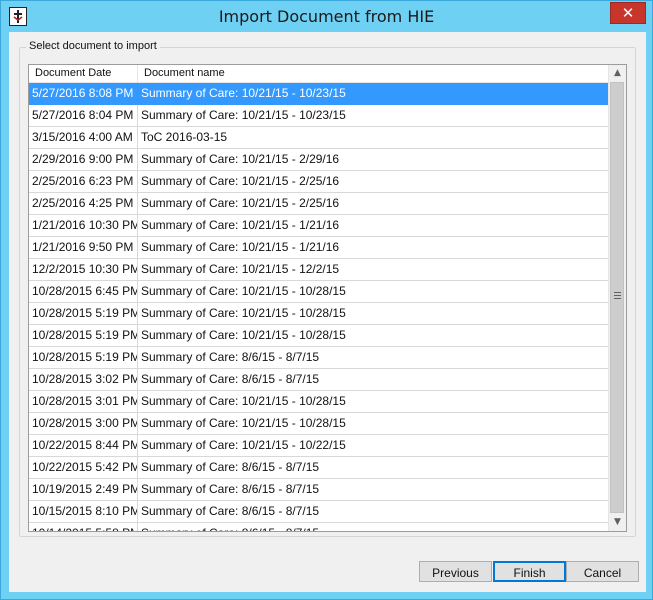  I want to click on list-header: Document Date Document name, so click(324, 74).